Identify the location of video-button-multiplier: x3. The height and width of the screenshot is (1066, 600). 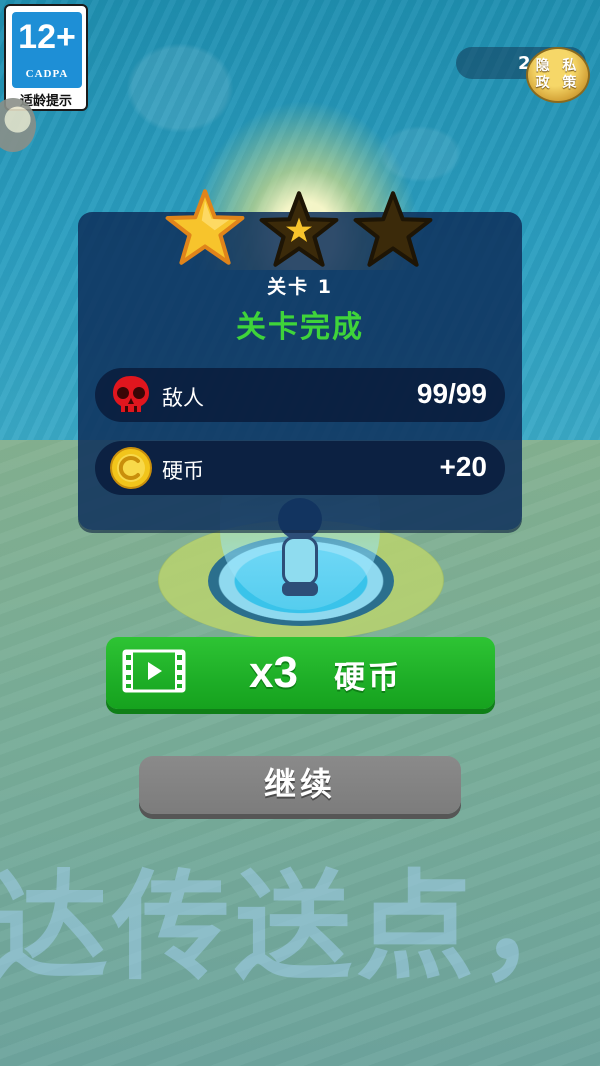
(273, 672).